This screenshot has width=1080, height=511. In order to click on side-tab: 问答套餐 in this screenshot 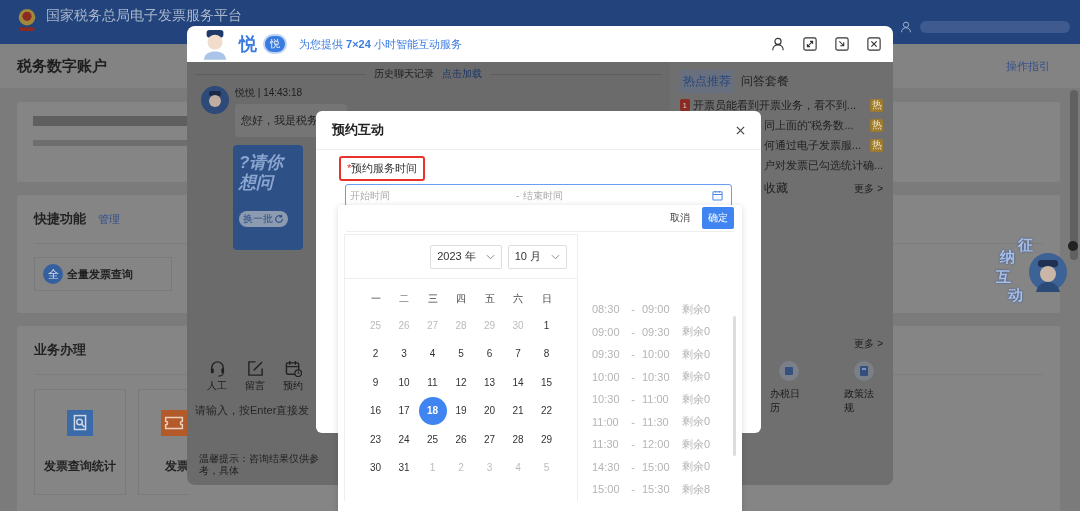, I will do `click(764, 81)`.